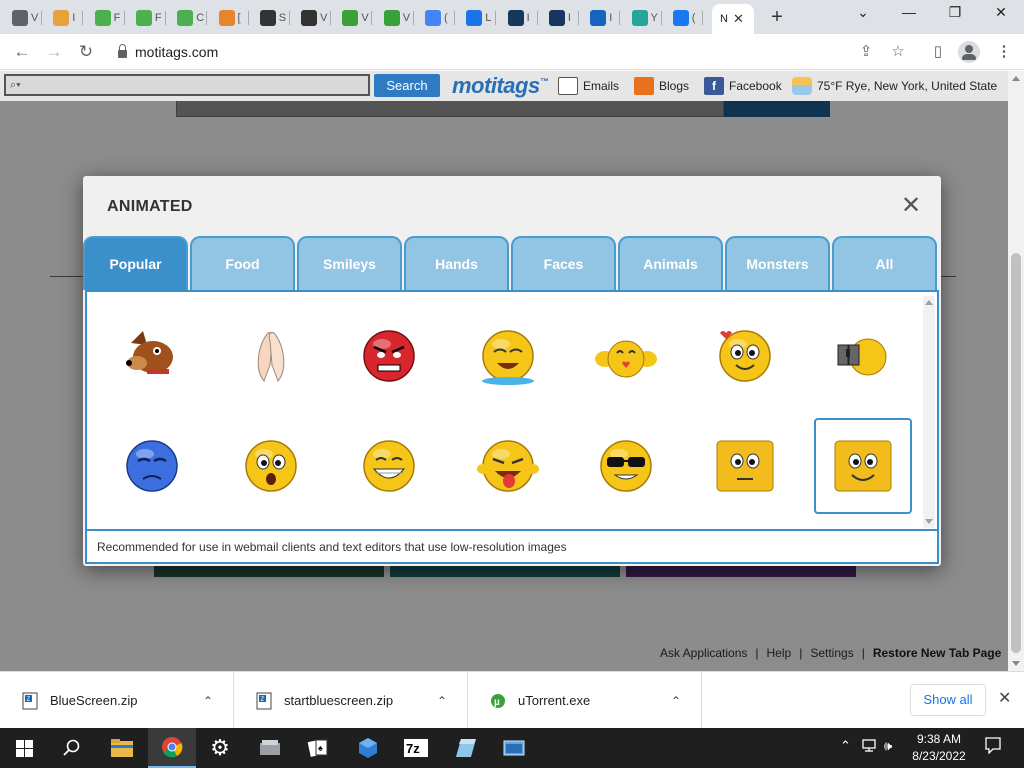  I want to click on tab-popular: Popular, so click(135, 263).